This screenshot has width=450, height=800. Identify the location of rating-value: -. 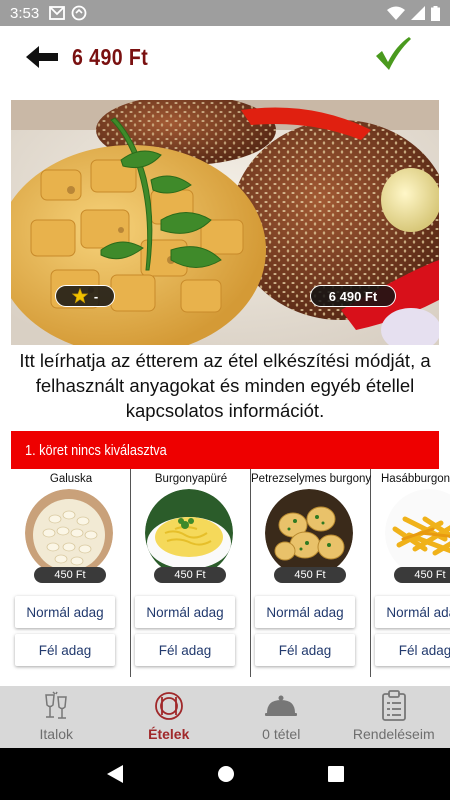
(96, 296).